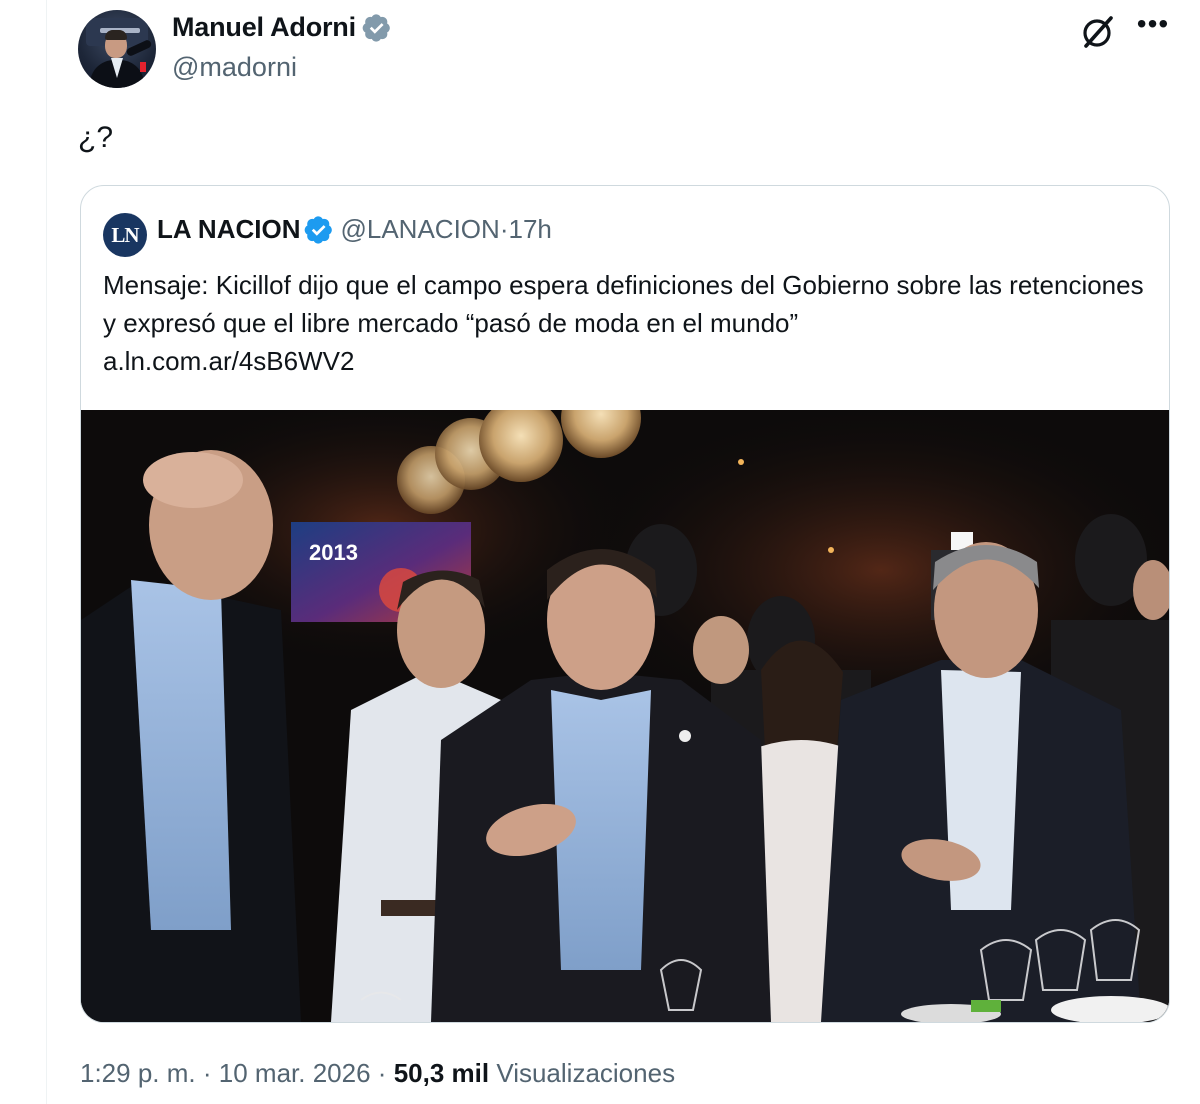 This screenshot has width=1200, height=1104. Describe the element at coordinates (1153, 29) in the screenshot. I see `more-options-icon: •••` at that location.